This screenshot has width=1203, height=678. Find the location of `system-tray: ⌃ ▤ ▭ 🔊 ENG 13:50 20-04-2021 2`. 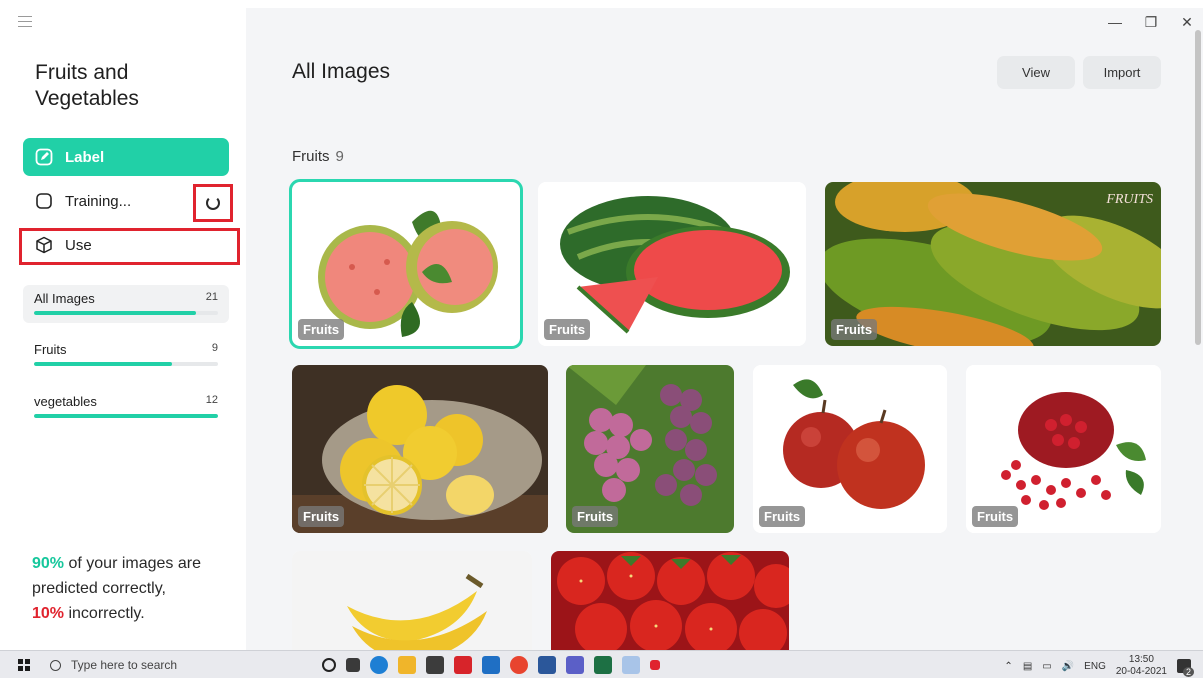

system-tray: ⌃ ▤ ▭ 🔊 ENG 13:50 20-04-2021 2 is located at coordinates (1099, 666).